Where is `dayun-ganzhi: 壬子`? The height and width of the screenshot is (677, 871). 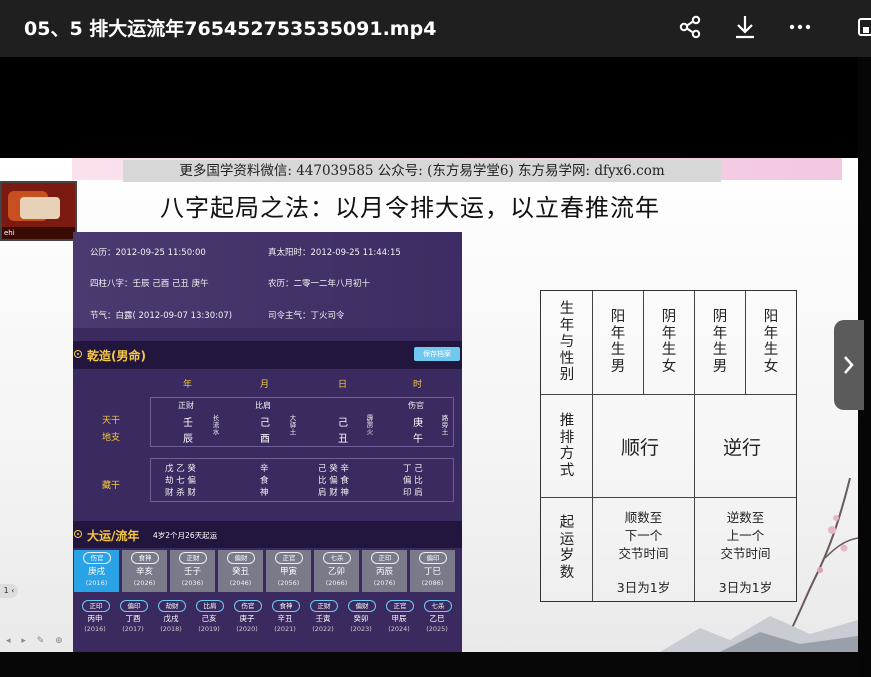 dayun-ganzhi: 壬子 is located at coordinates (192, 572).